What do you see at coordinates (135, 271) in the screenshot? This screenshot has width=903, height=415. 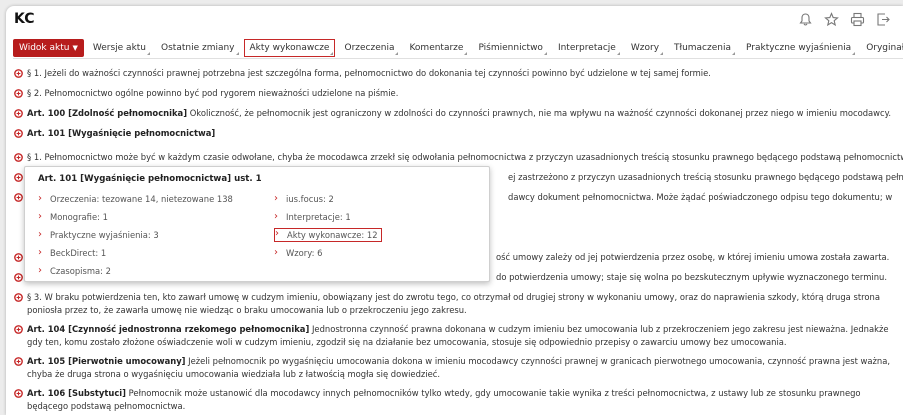 I see `popup-link-czasopisma: › Czasopisma: 2` at bounding box center [135, 271].